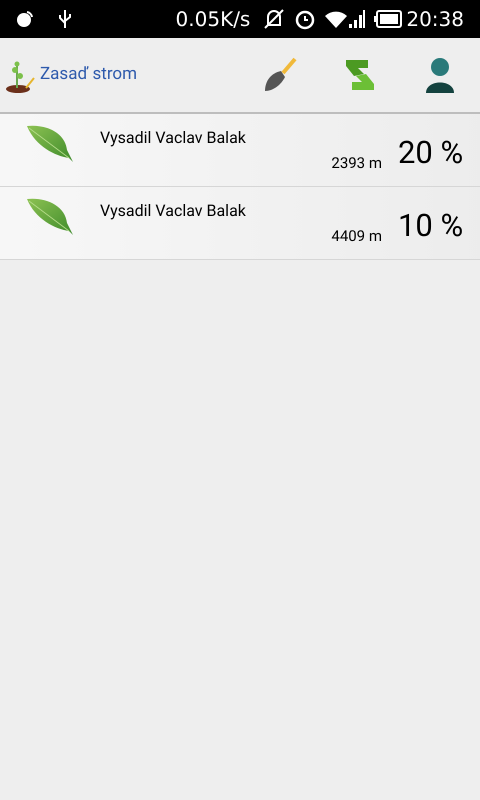  Describe the element at coordinates (336, 19) in the screenshot. I see `wifi-icon` at that location.